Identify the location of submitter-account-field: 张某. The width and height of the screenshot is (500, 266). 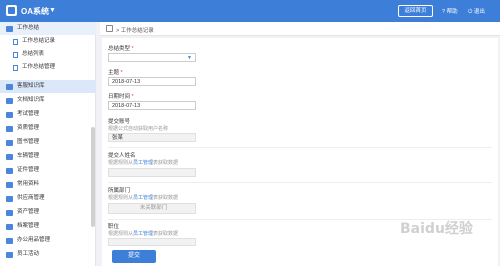
(152, 137).